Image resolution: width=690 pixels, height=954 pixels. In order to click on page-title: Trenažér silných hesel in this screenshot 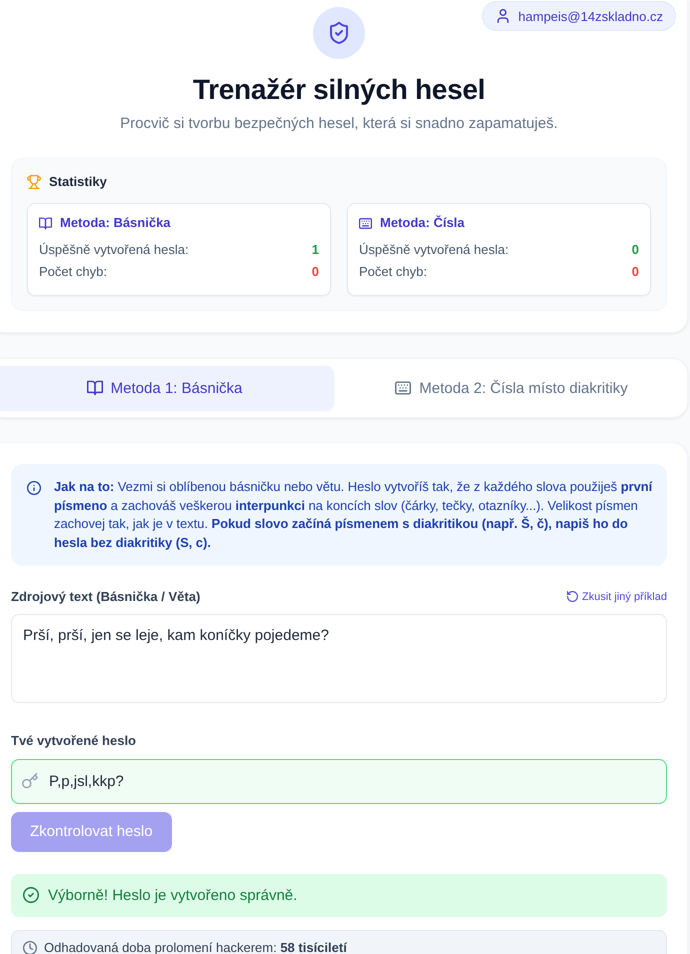, I will do `click(339, 90)`.